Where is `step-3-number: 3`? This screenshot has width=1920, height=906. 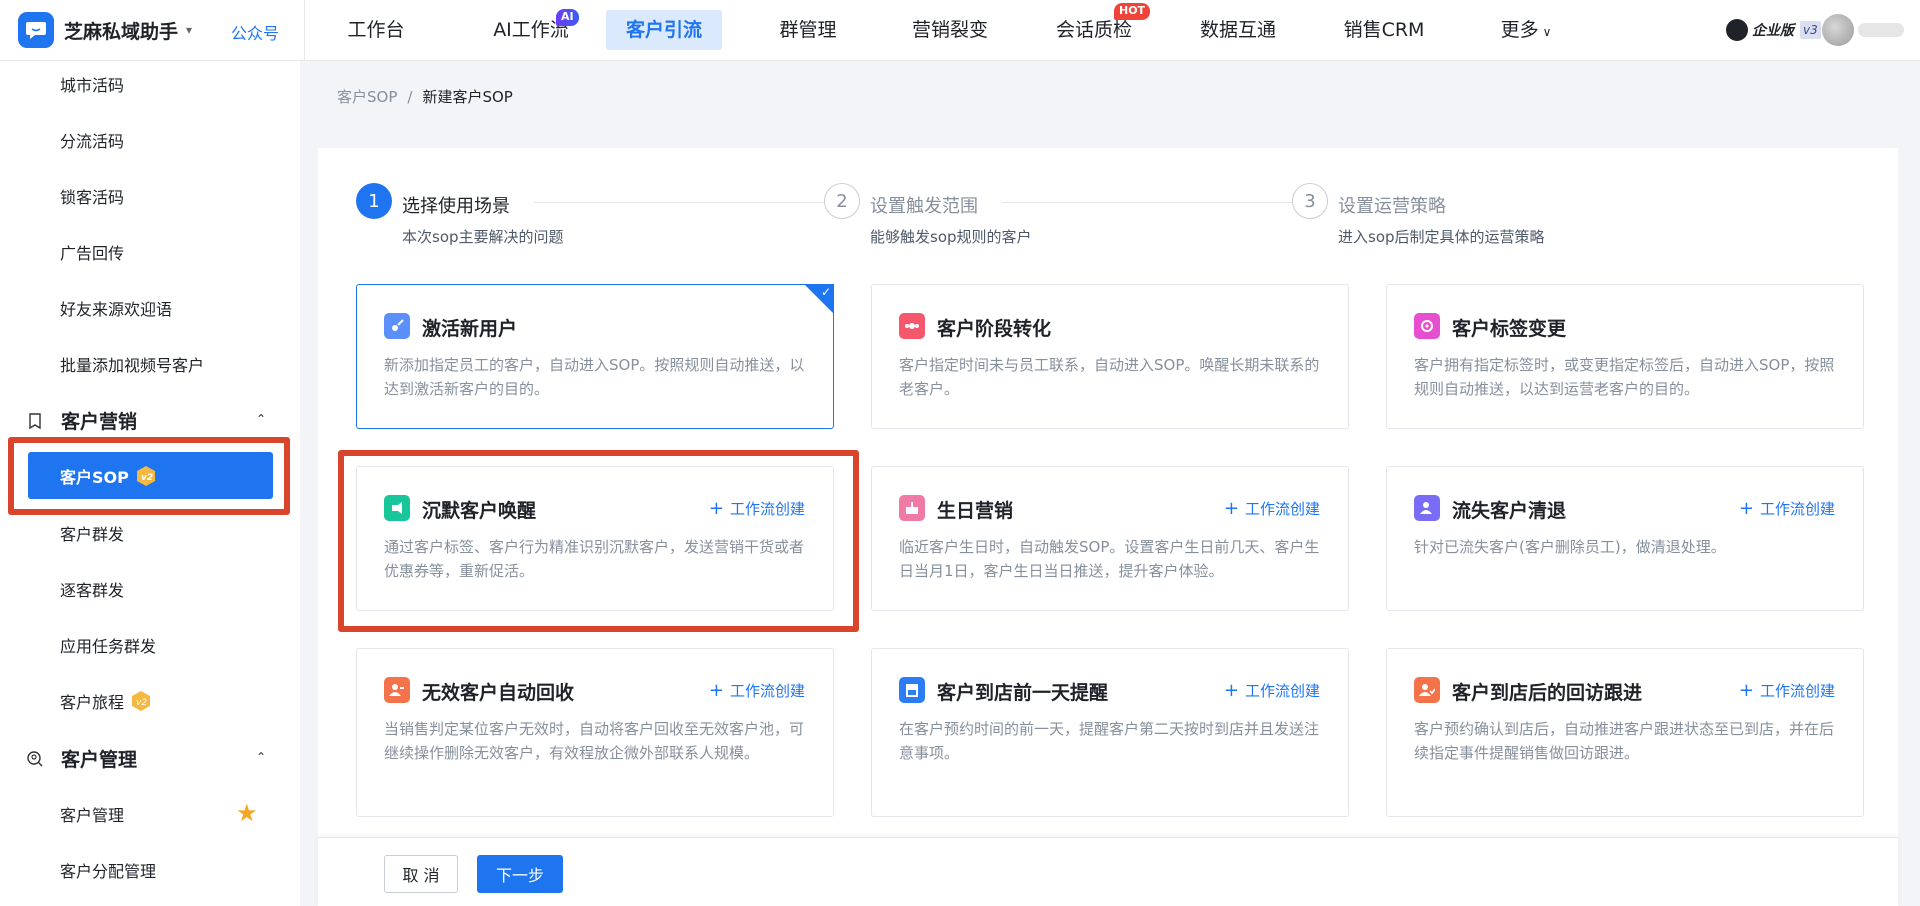 step-3-number: 3 is located at coordinates (1310, 201).